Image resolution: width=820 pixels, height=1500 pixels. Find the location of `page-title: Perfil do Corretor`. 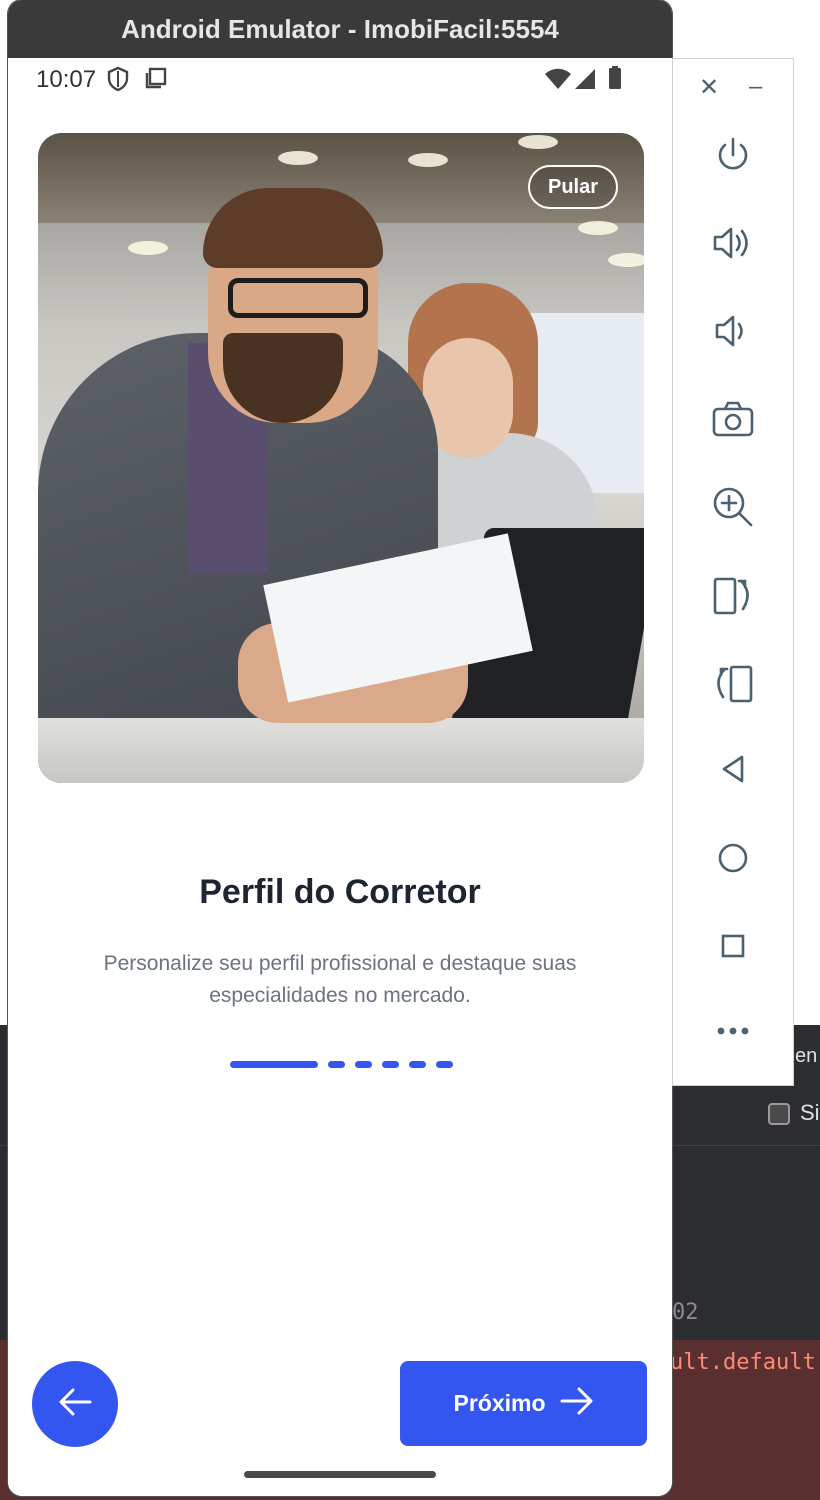

page-title: Perfil do Corretor is located at coordinates (340, 892).